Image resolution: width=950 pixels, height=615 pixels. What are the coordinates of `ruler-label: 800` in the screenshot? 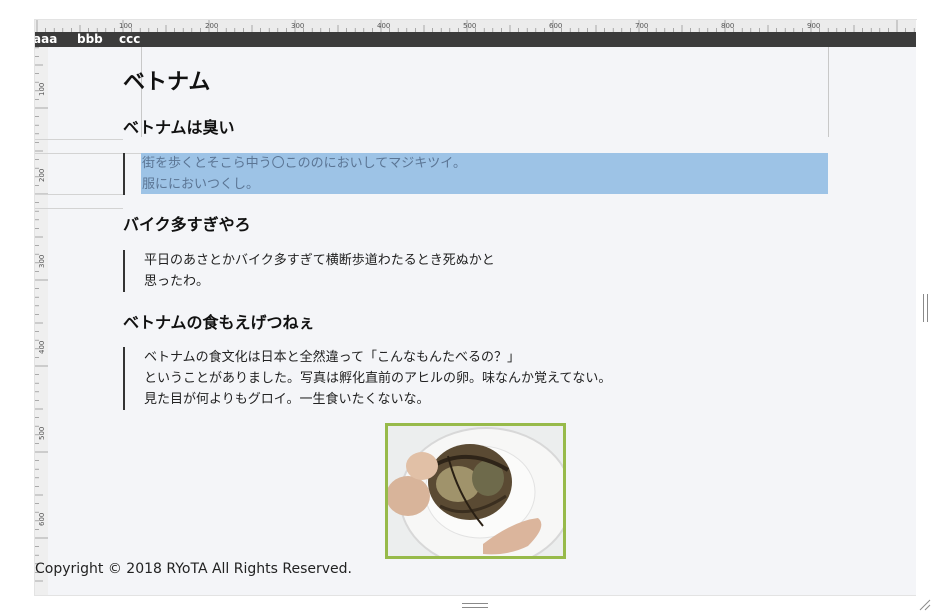 It's located at (727, 26).